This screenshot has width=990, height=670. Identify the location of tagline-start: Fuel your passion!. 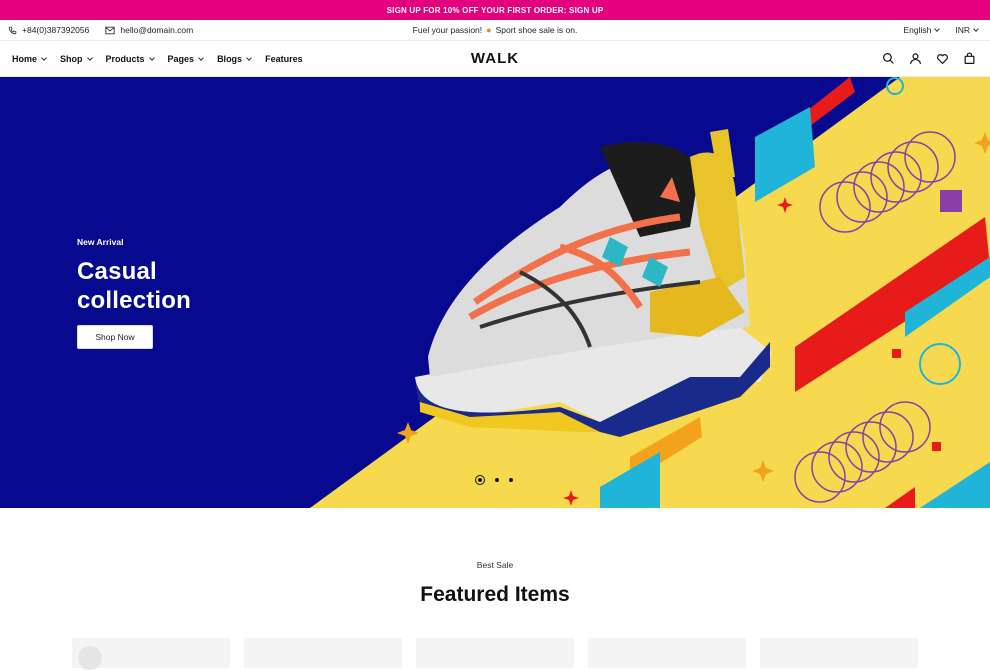
(447, 30).